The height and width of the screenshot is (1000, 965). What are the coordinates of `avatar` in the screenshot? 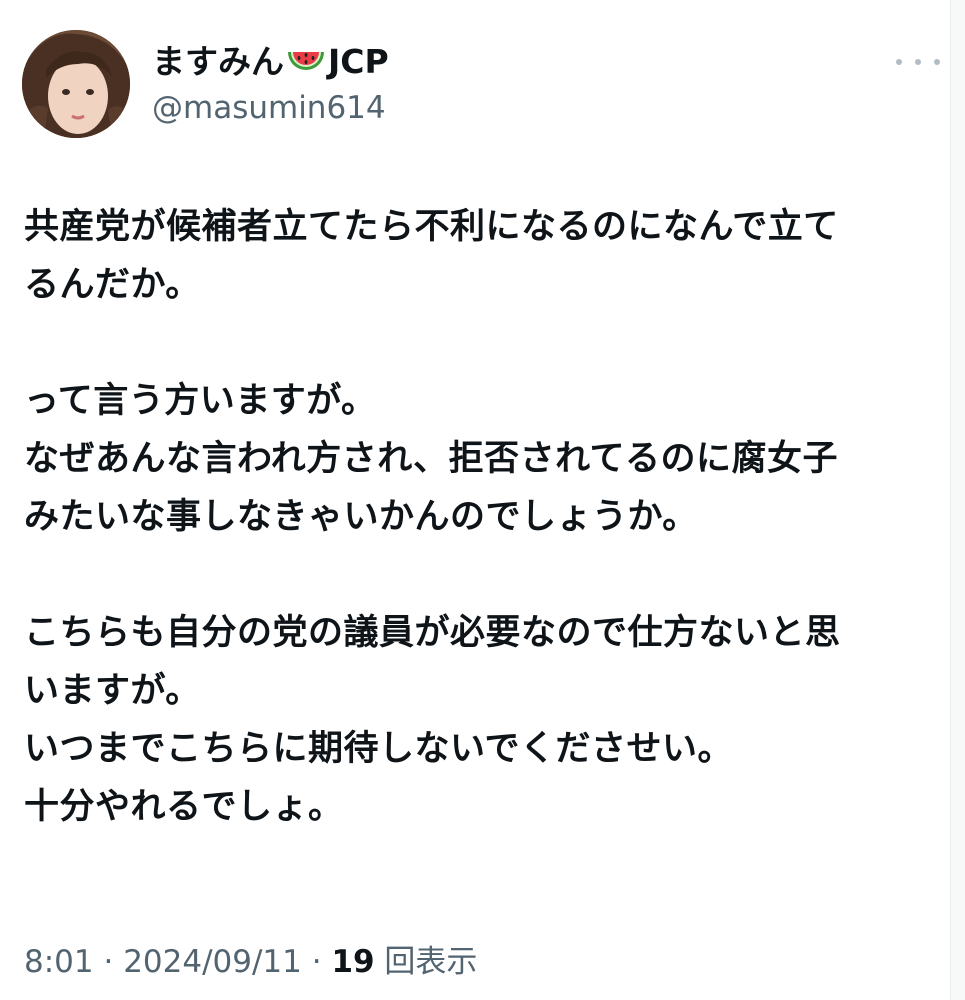 It's located at (76, 84).